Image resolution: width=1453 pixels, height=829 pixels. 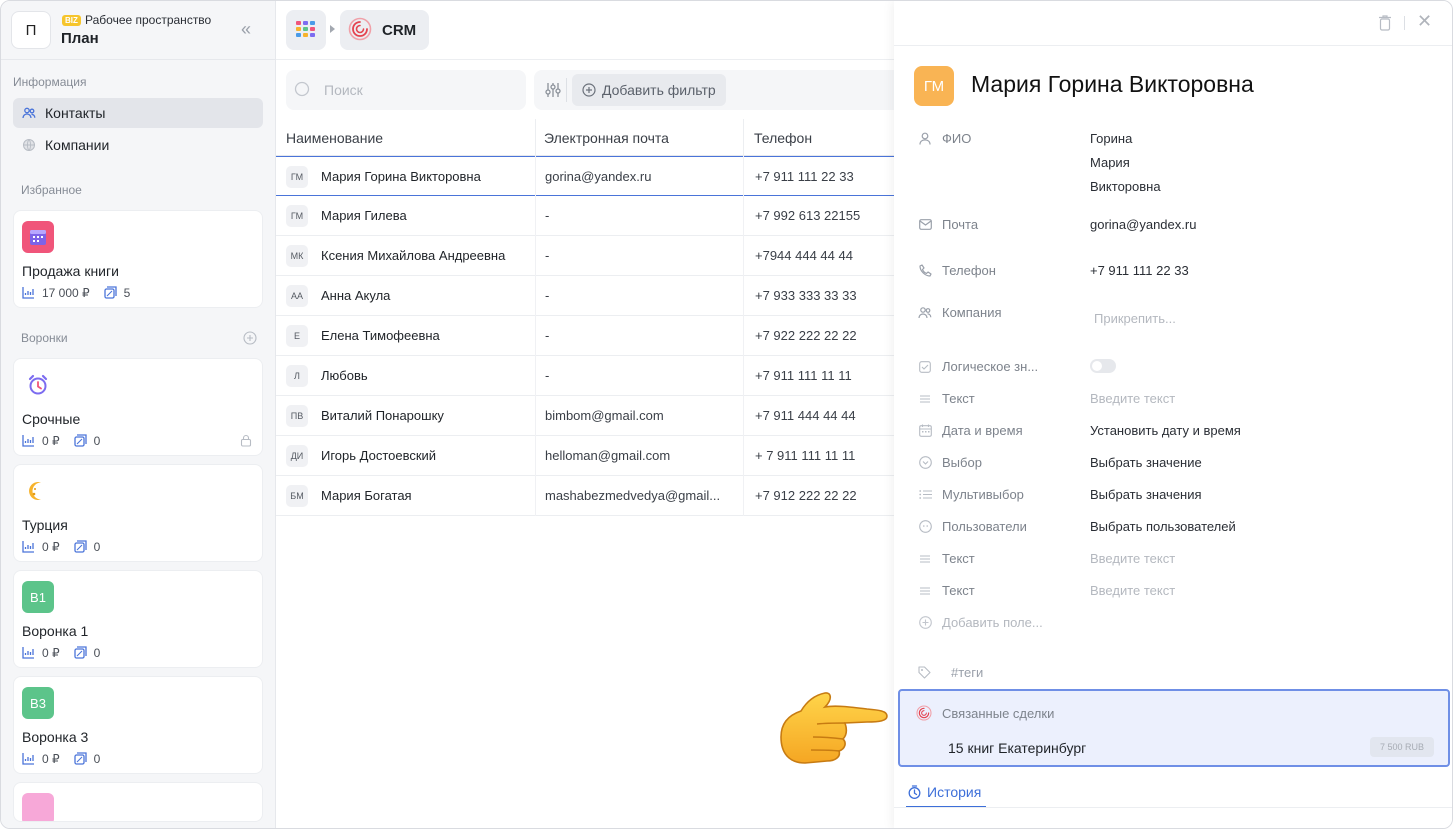 I want to click on crescent-moon-icon, so click(x=38, y=491).